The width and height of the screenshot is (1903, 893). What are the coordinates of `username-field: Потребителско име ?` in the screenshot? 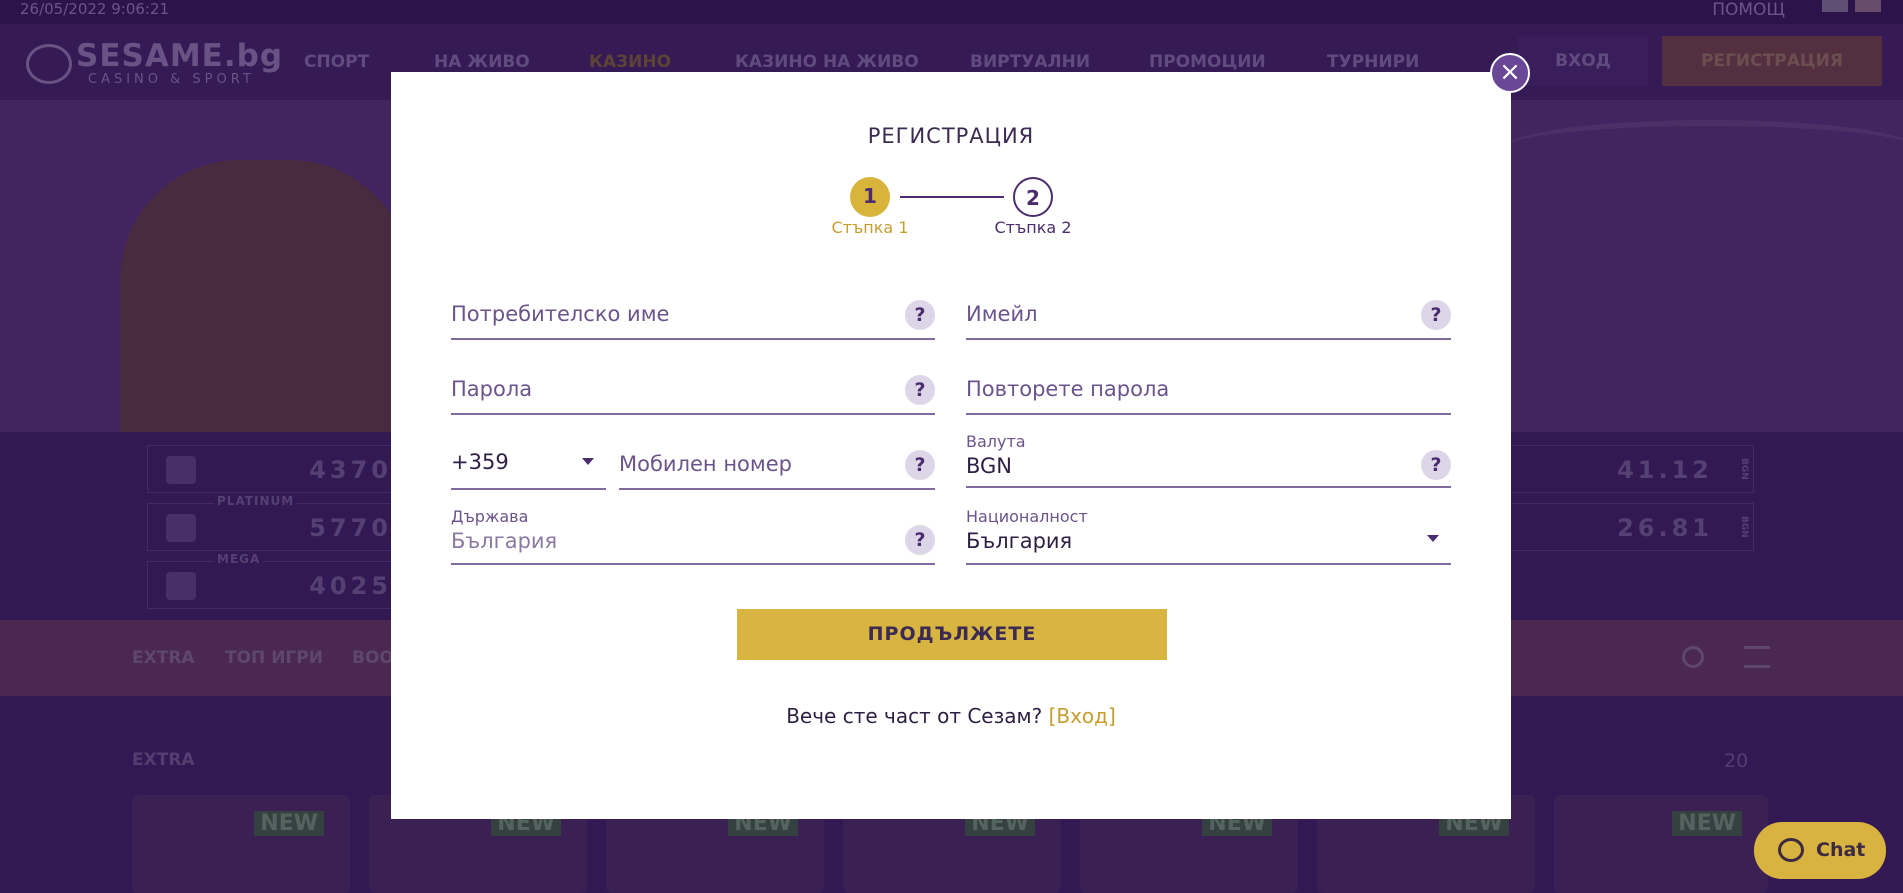 It's located at (693, 310).